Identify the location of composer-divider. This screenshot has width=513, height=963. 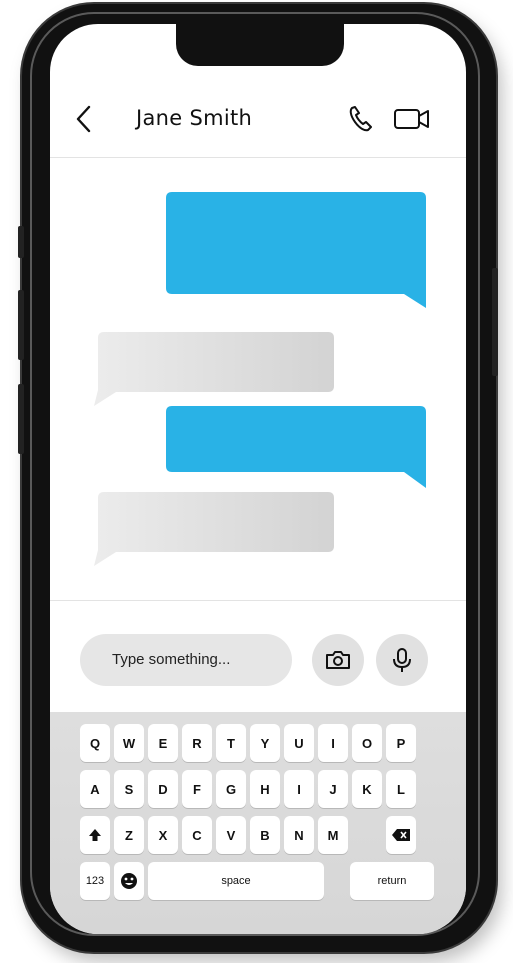
(258, 600).